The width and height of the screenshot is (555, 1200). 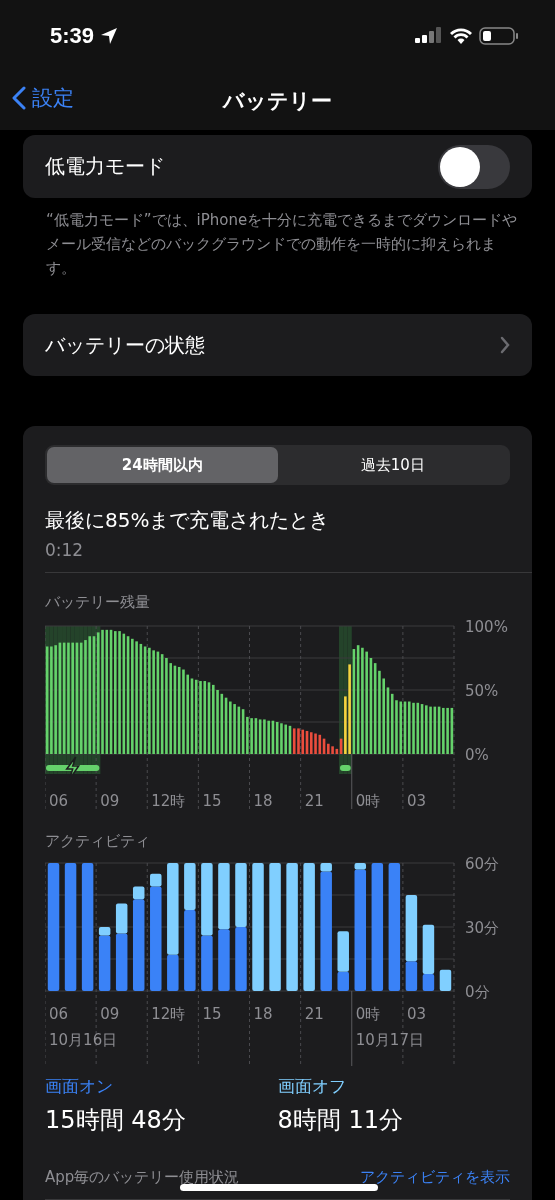 What do you see at coordinates (499, 36) in the screenshot?
I see `battery-icon` at bounding box center [499, 36].